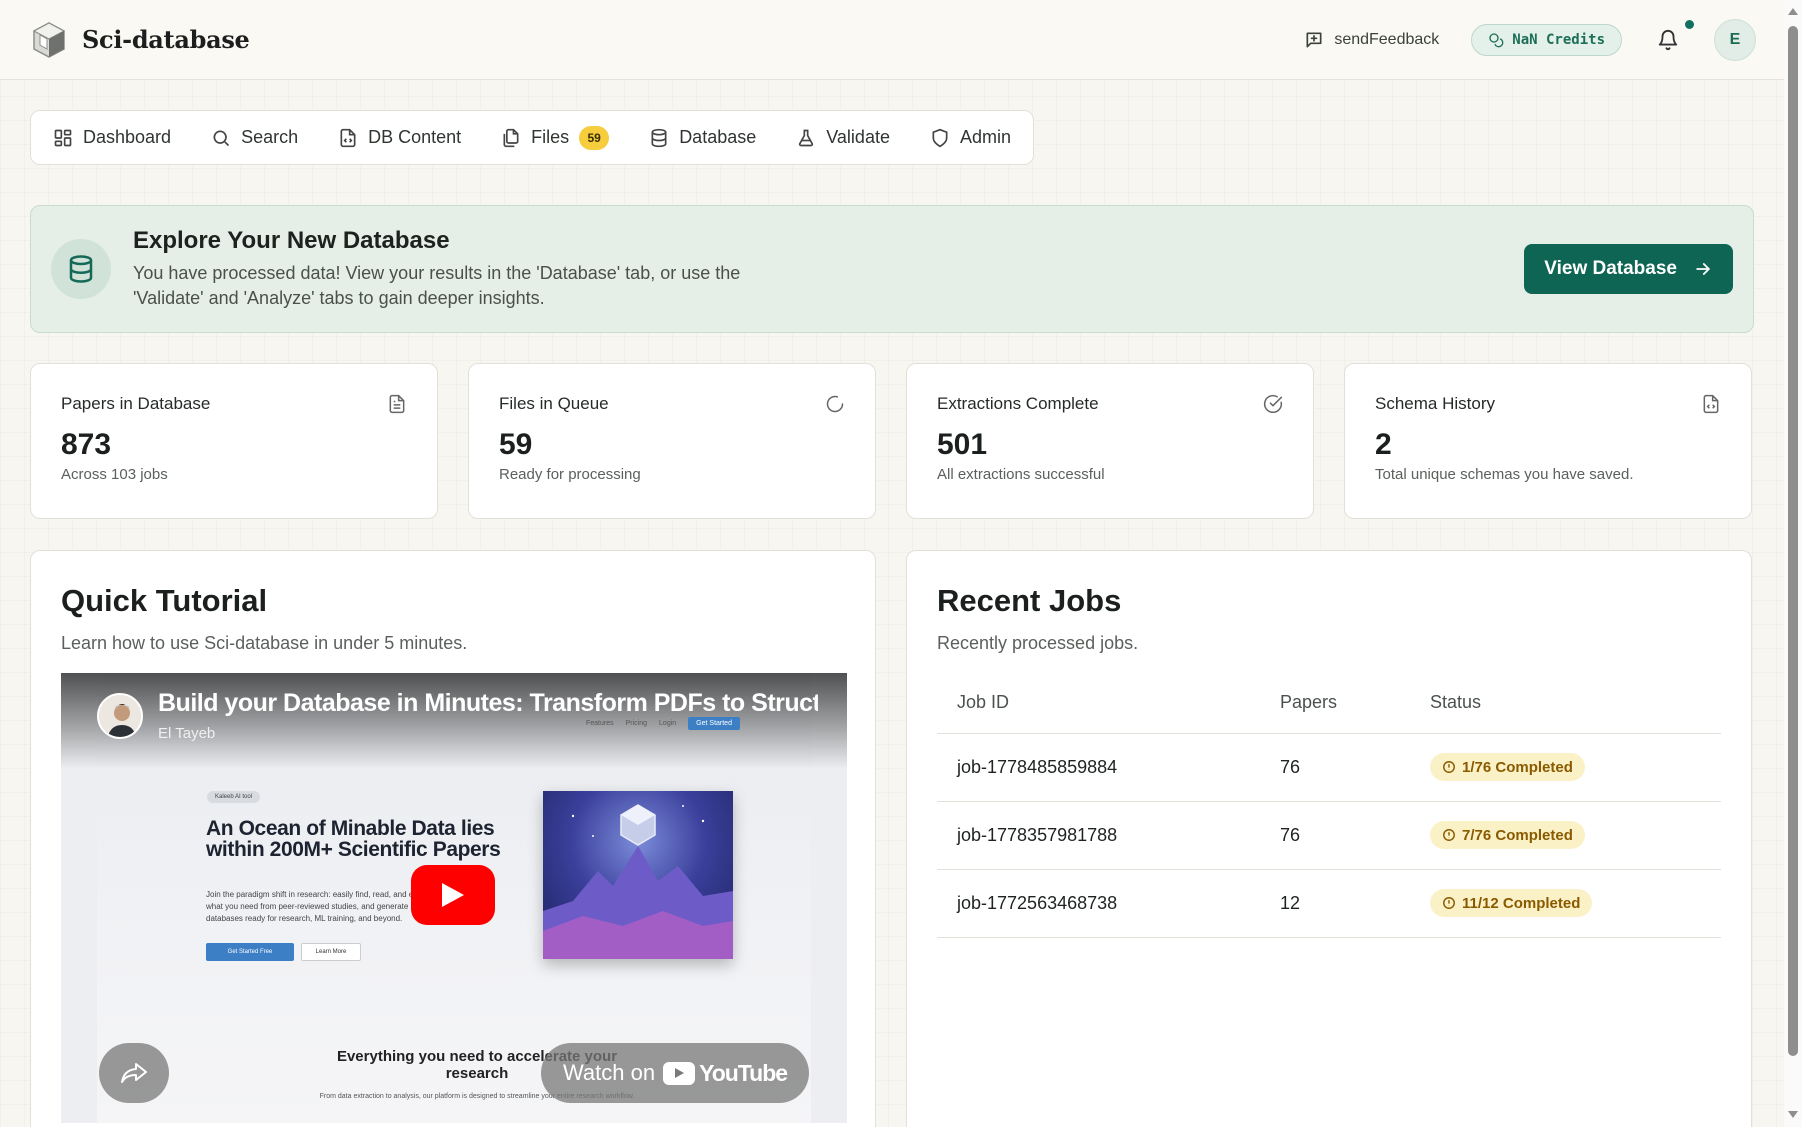 This screenshot has height=1127, width=1802. Describe the element at coordinates (270, 137) in the screenshot. I see `tab-search-label: Search` at that location.